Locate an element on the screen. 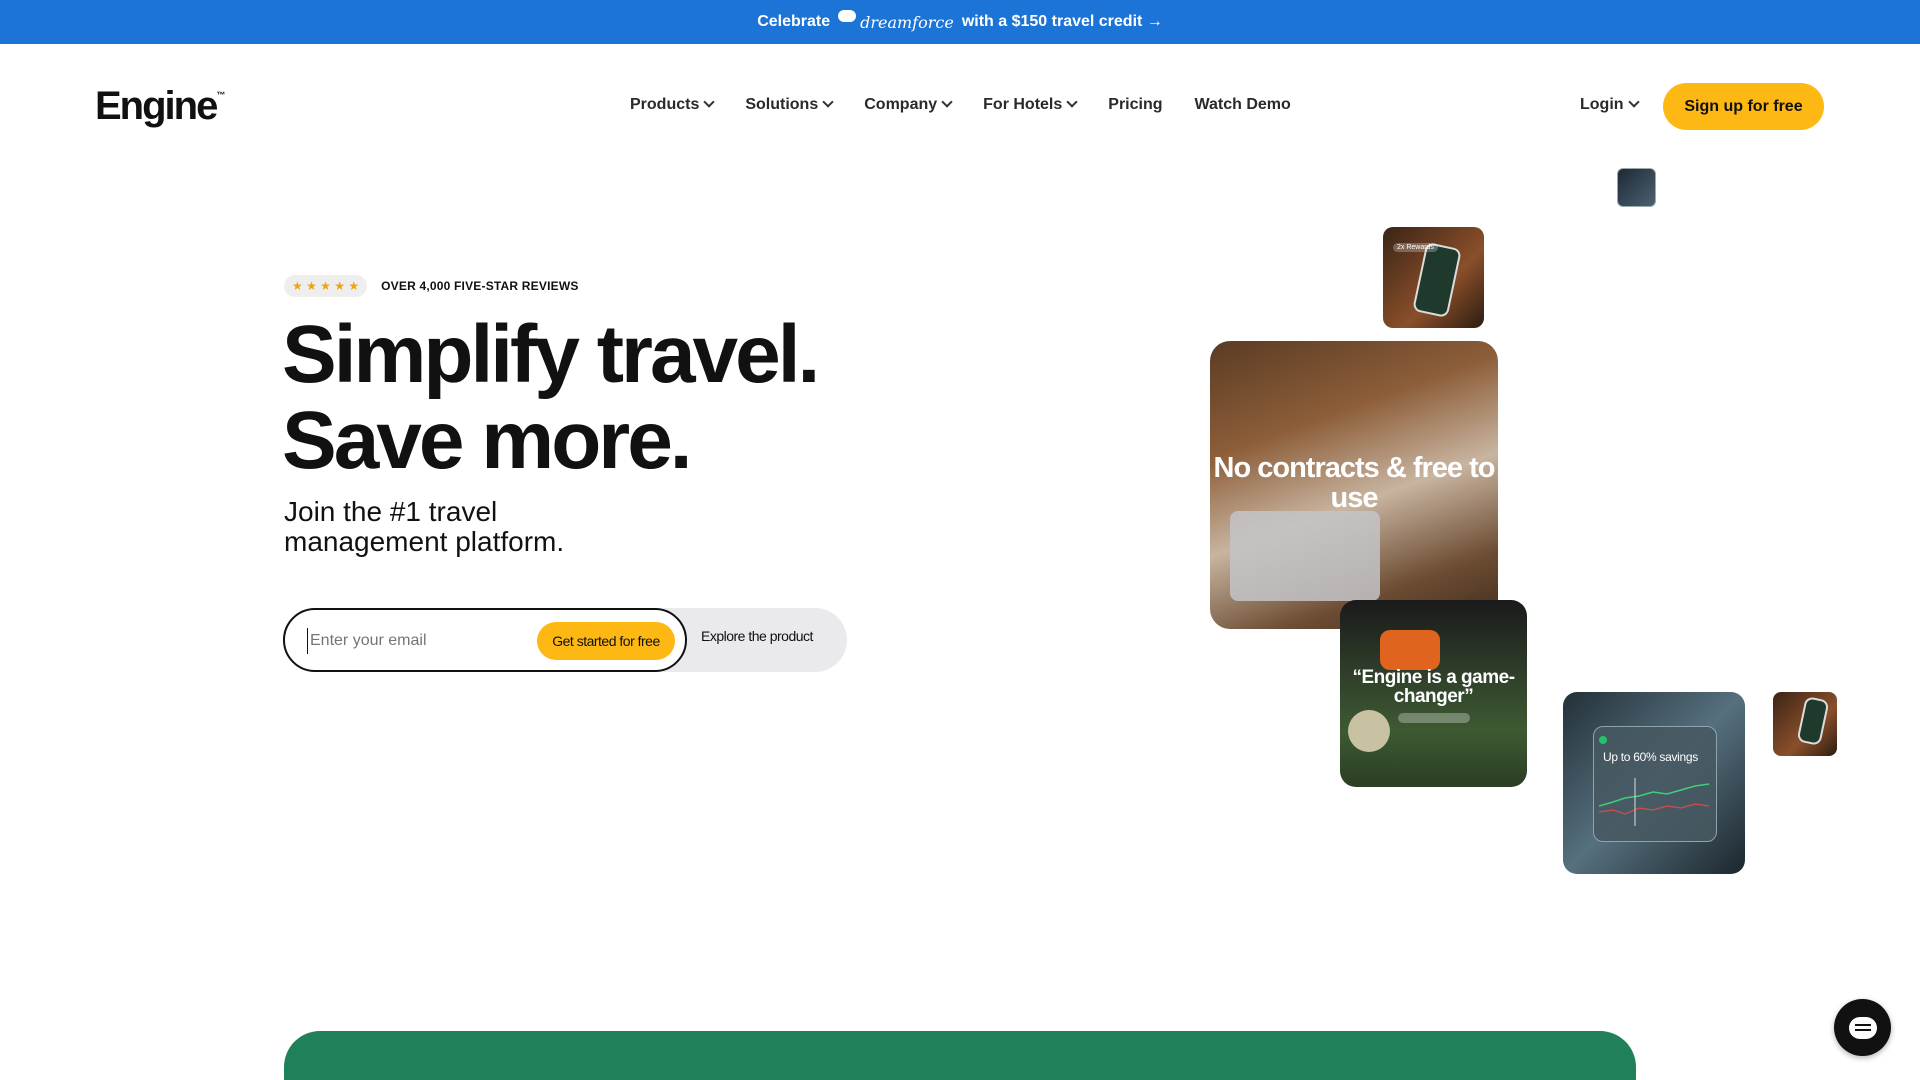 The height and width of the screenshot is (1080, 1920). signup-form: Get started for free Explore the product is located at coordinates (565, 640).